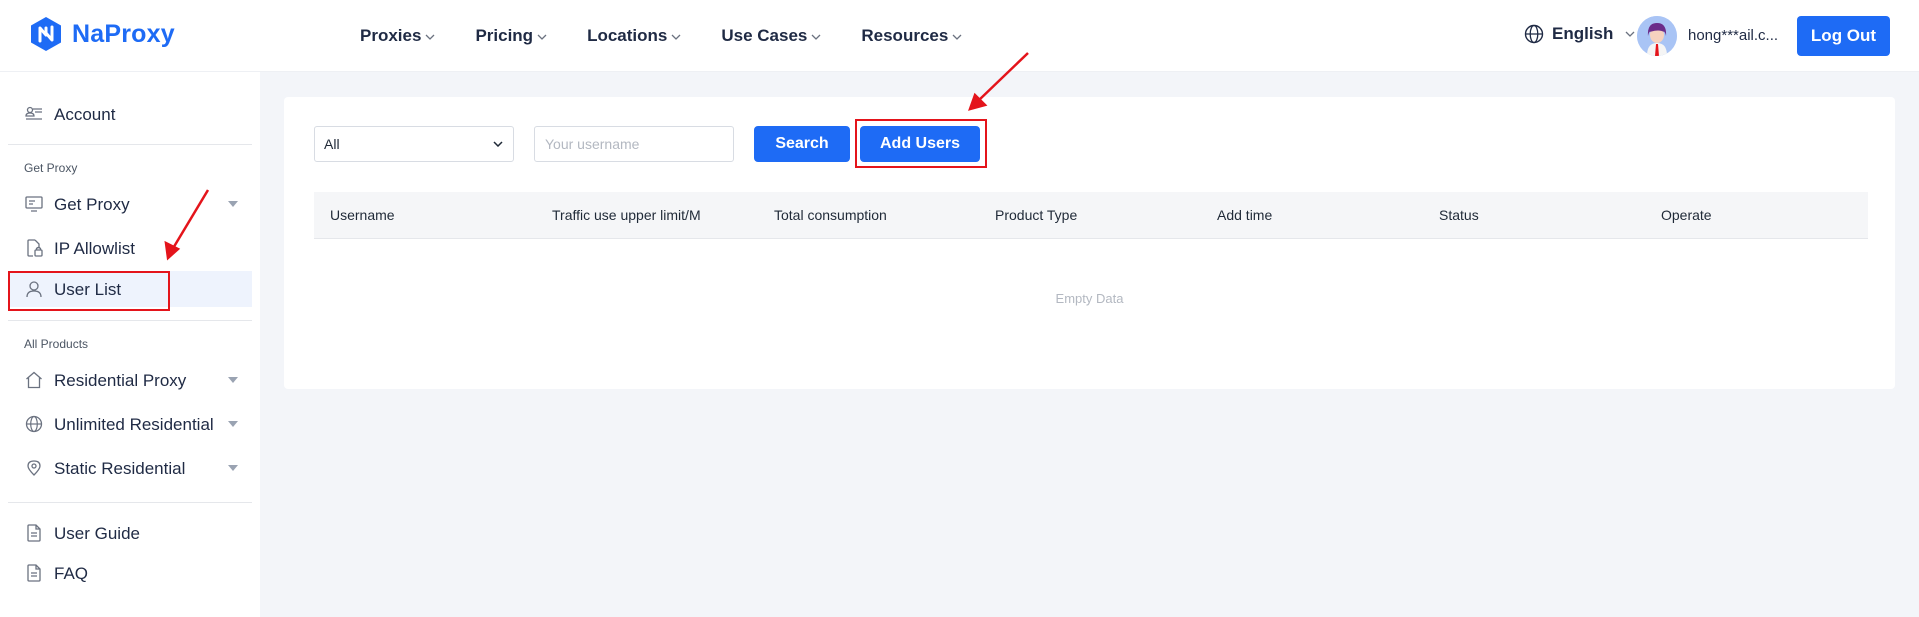  I want to click on home-icon, so click(34, 380).